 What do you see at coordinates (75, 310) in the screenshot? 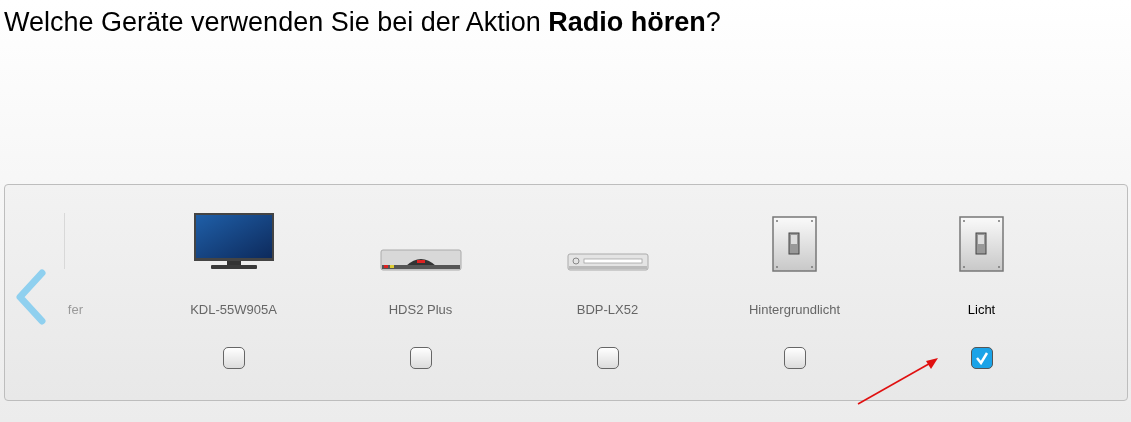
I see `device-label: fer` at bounding box center [75, 310].